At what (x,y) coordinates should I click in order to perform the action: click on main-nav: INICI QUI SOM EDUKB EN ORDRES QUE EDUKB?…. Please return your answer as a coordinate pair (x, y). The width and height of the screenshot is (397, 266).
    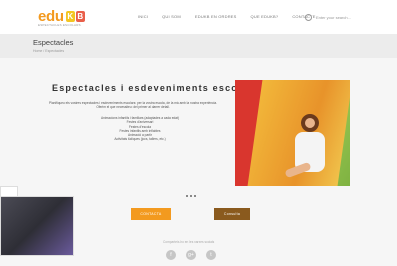
    Looking at the image, I should click on (234, 16).